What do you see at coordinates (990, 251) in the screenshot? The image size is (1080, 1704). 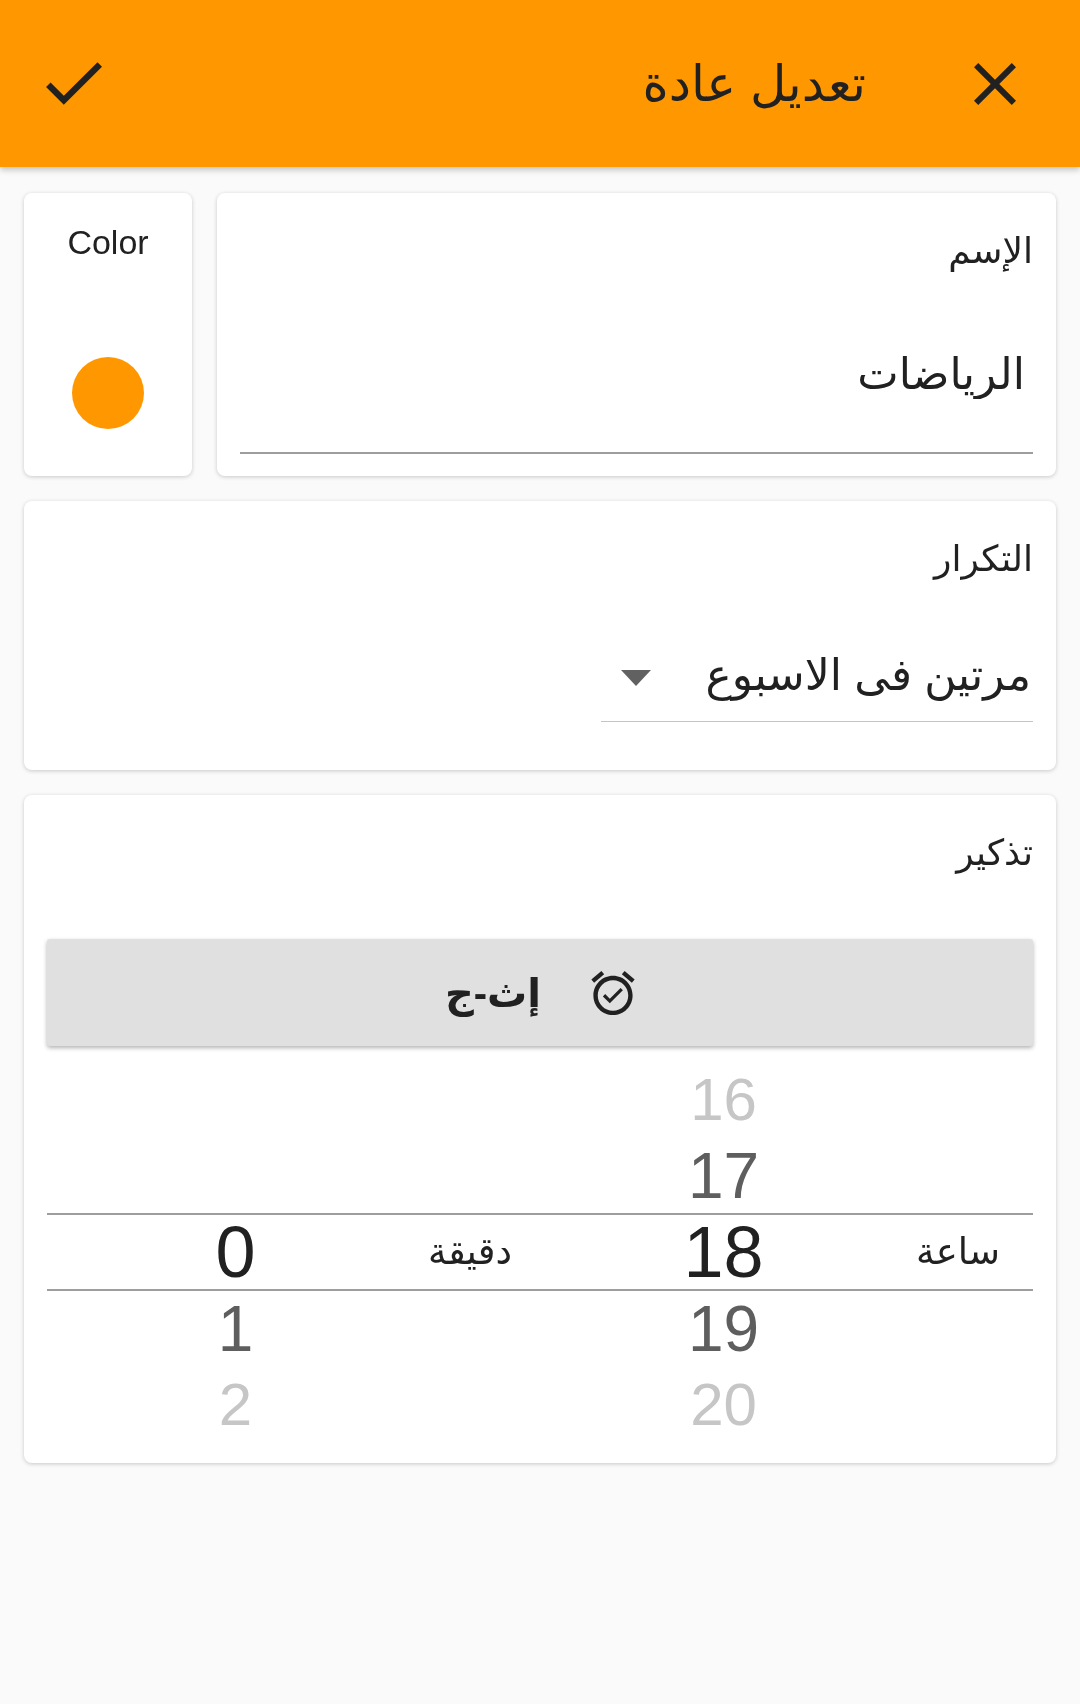 I see `name-label: الإسم` at bounding box center [990, 251].